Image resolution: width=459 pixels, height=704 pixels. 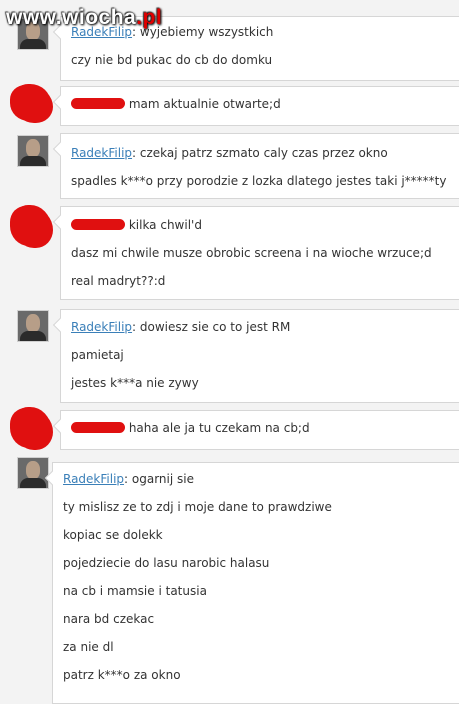 What do you see at coordinates (109, 619) in the screenshot?
I see `message-line: nara bd czekac` at bounding box center [109, 619].